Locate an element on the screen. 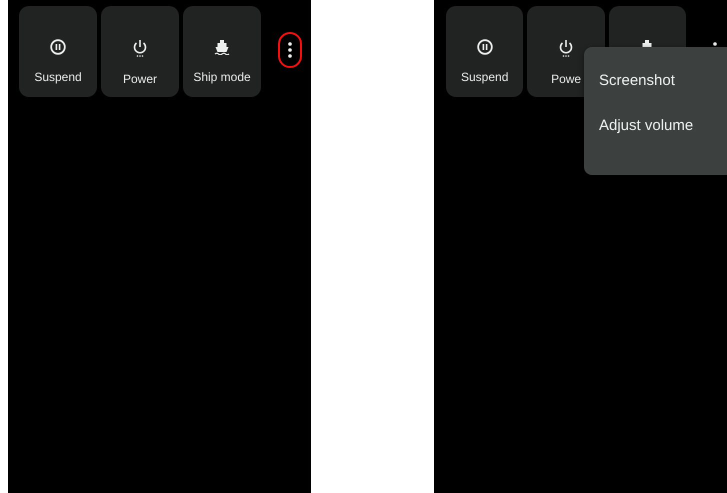  power-menu-tile: Ship mode is located at coordinates (222, 51).